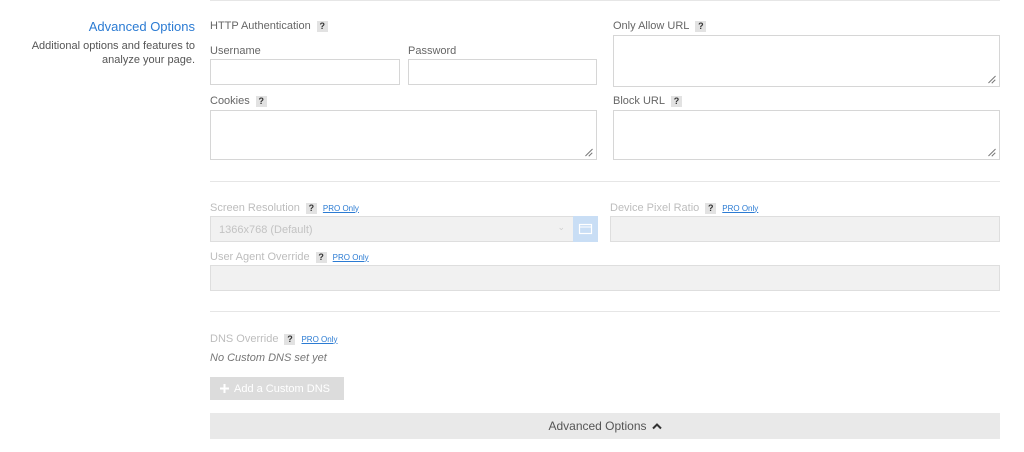  Describe the element at coordinates (639, 101) in the screenshot. I see `block-url-label-text: Block URL` at that location.